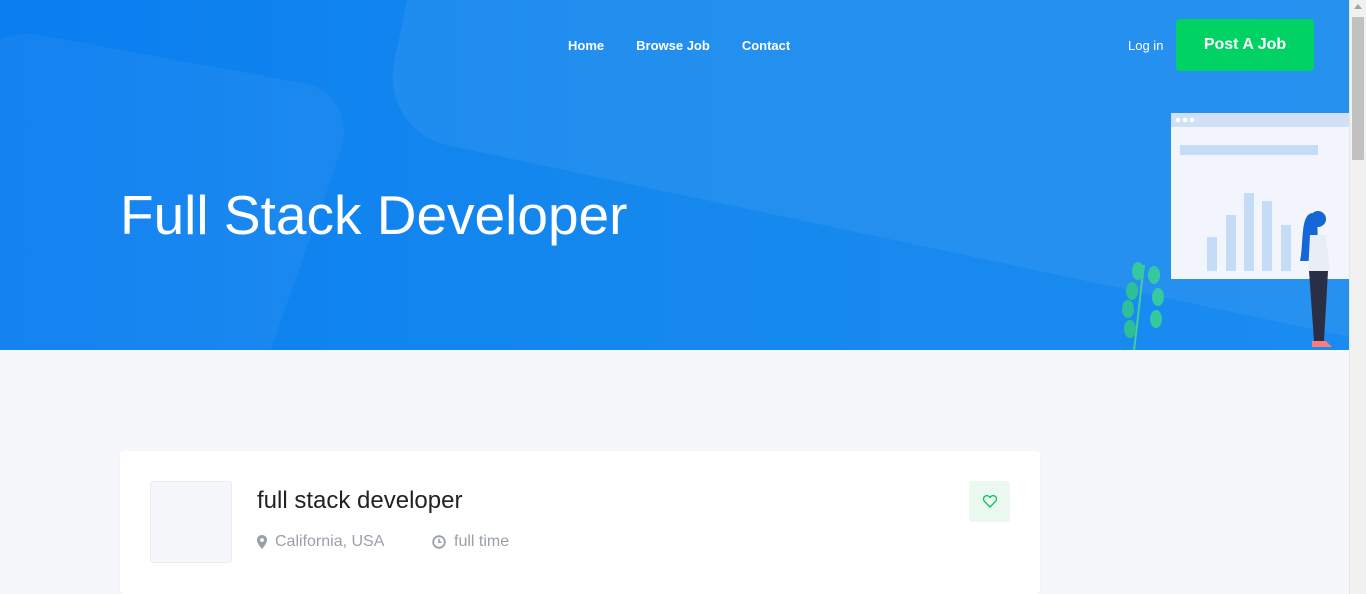 Image resolution: width=1366 pixels, height=594 pixels. I want to click on nav-browse-job-link: Browse Job, so click(673, 45).